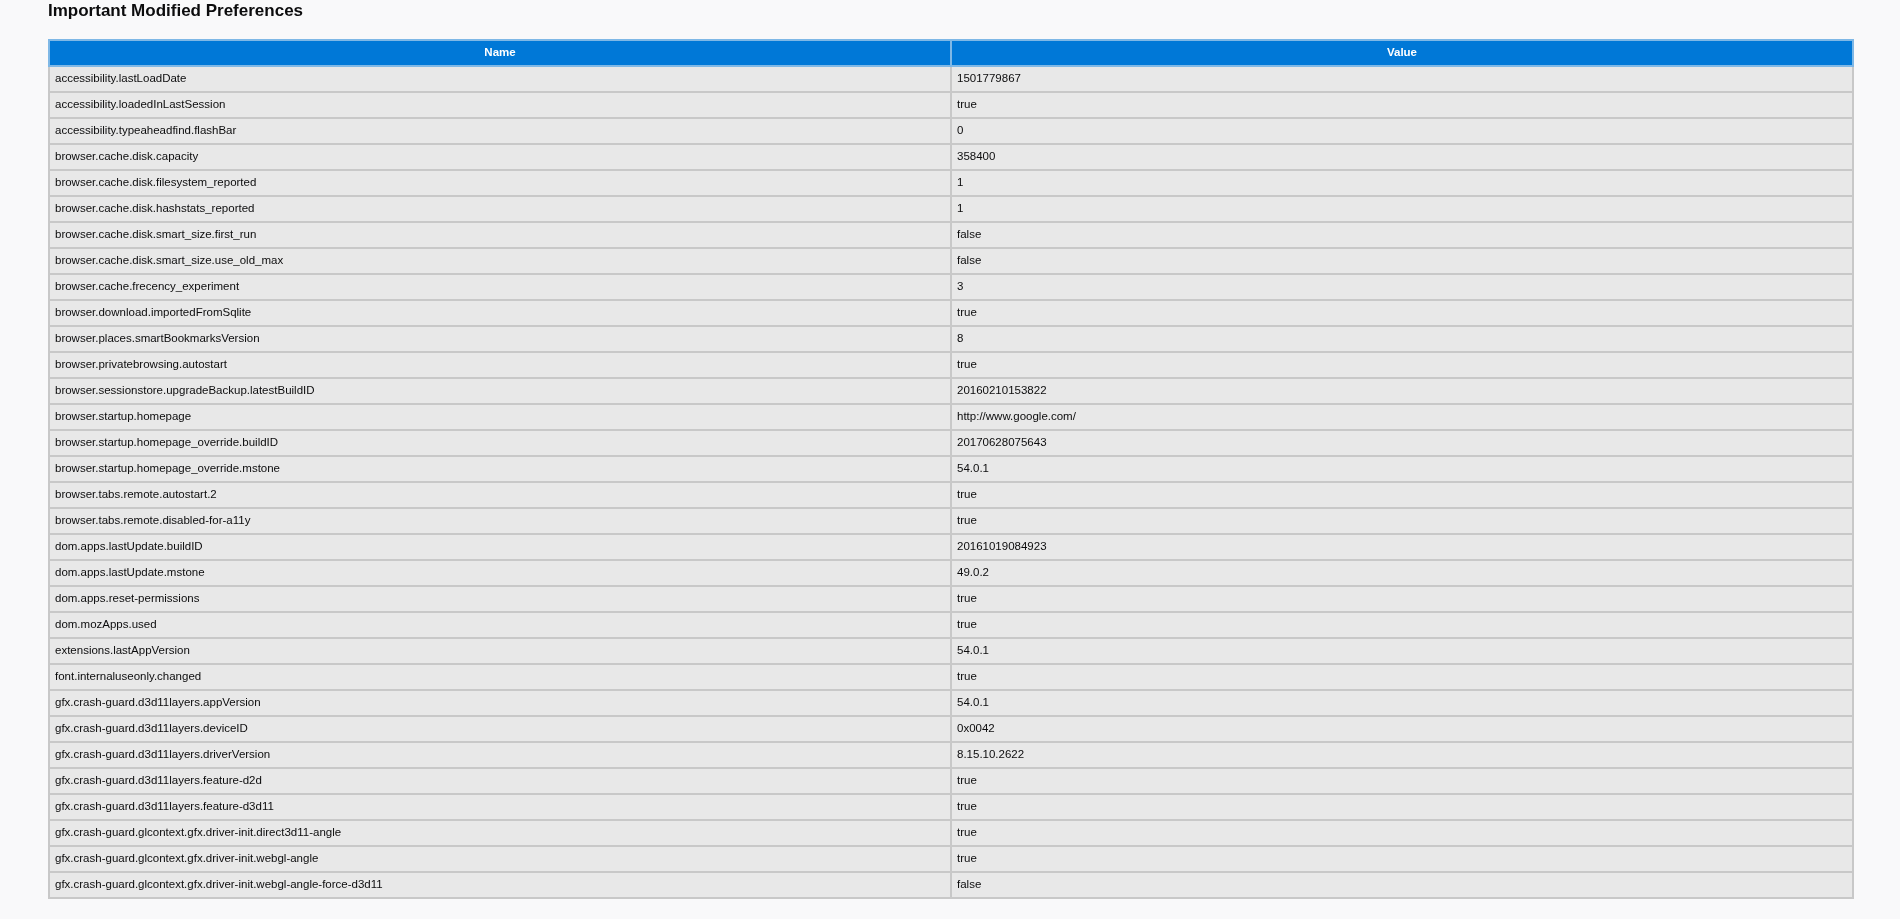  Describe the element at coordinates (1402, 443) in the screenshot. I see `table-cell: 20170628075643` at that location.